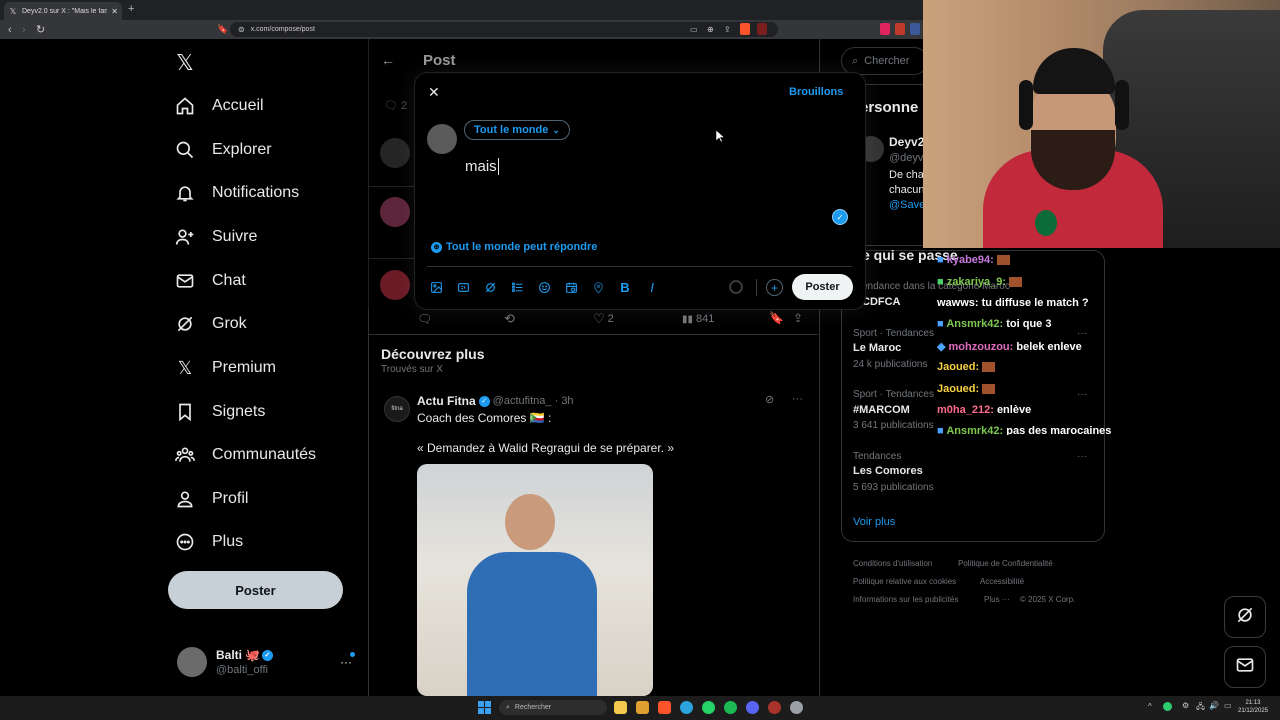 This screenshot has width=1280, height=720. Describe the element at coordinates (40, 29) in the screenshot. I see `reload-icon: ↻` at that location.